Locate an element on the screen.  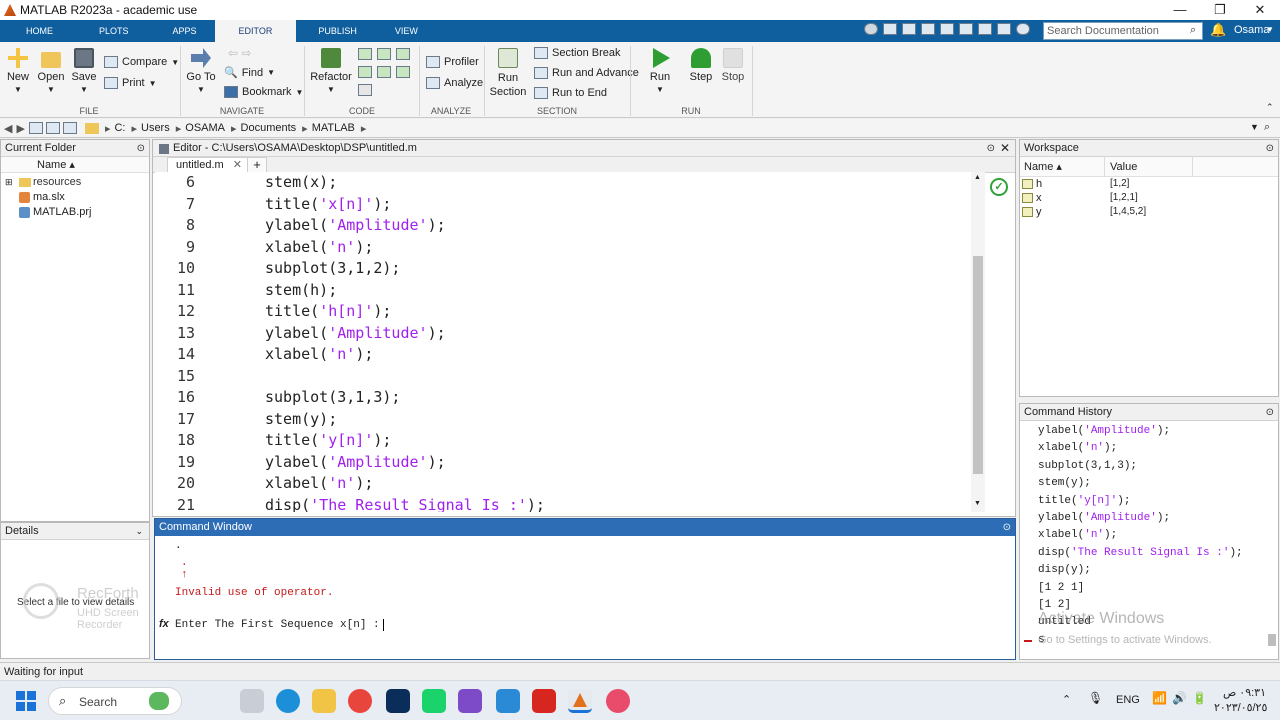
tab-plots: PLOTS is located at coordinates (109, 31).